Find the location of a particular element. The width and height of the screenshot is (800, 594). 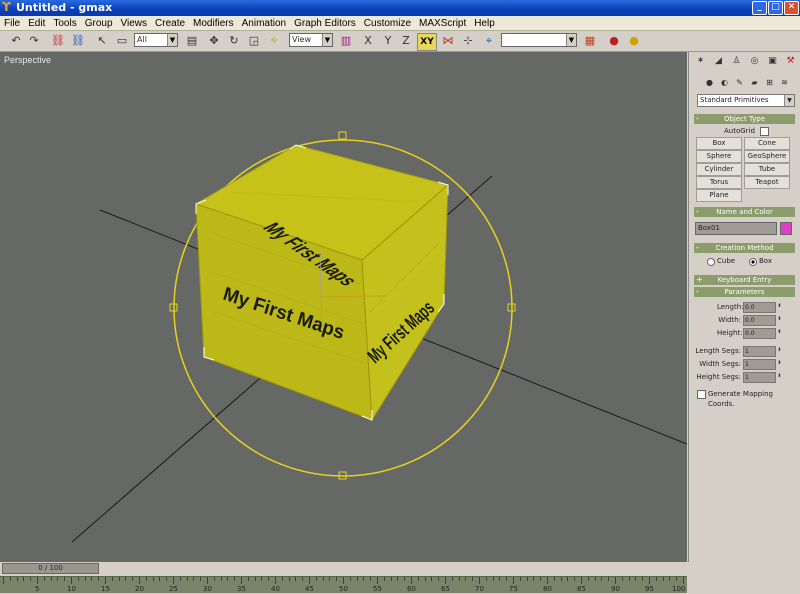

hierarchy-tab-icon: ♙ is located at coordinates (736, 61).